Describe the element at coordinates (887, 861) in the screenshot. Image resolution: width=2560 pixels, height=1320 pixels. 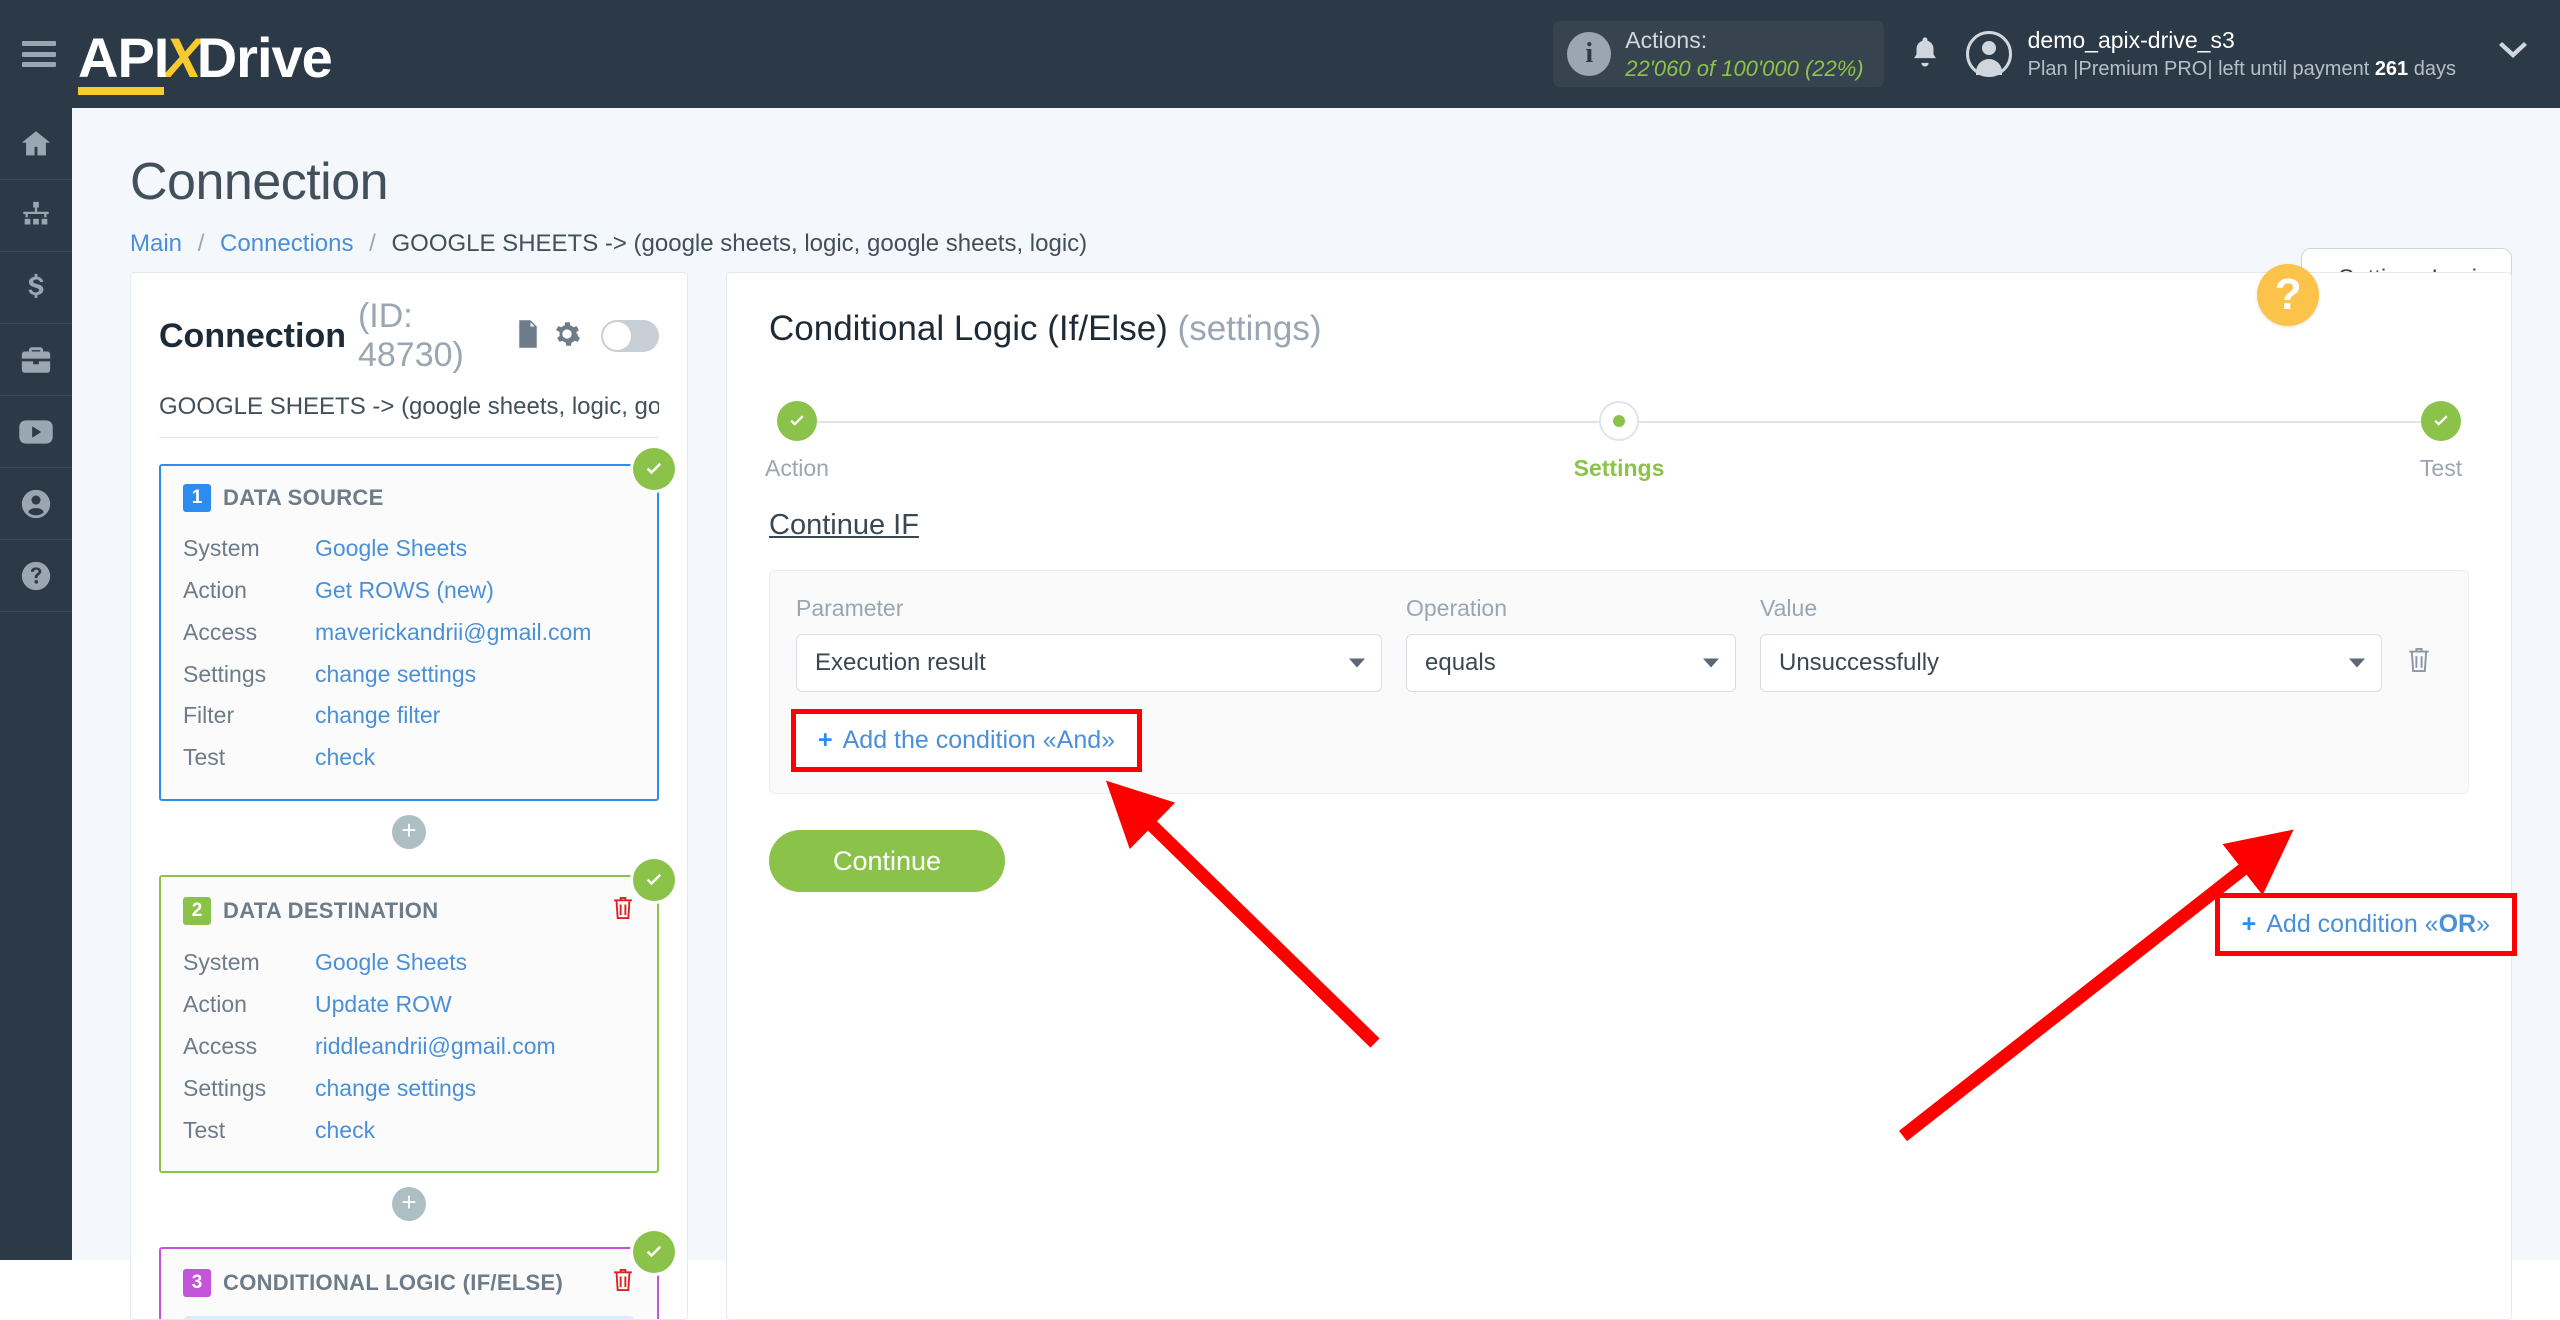
I see `continue-button: Continue` at that location.